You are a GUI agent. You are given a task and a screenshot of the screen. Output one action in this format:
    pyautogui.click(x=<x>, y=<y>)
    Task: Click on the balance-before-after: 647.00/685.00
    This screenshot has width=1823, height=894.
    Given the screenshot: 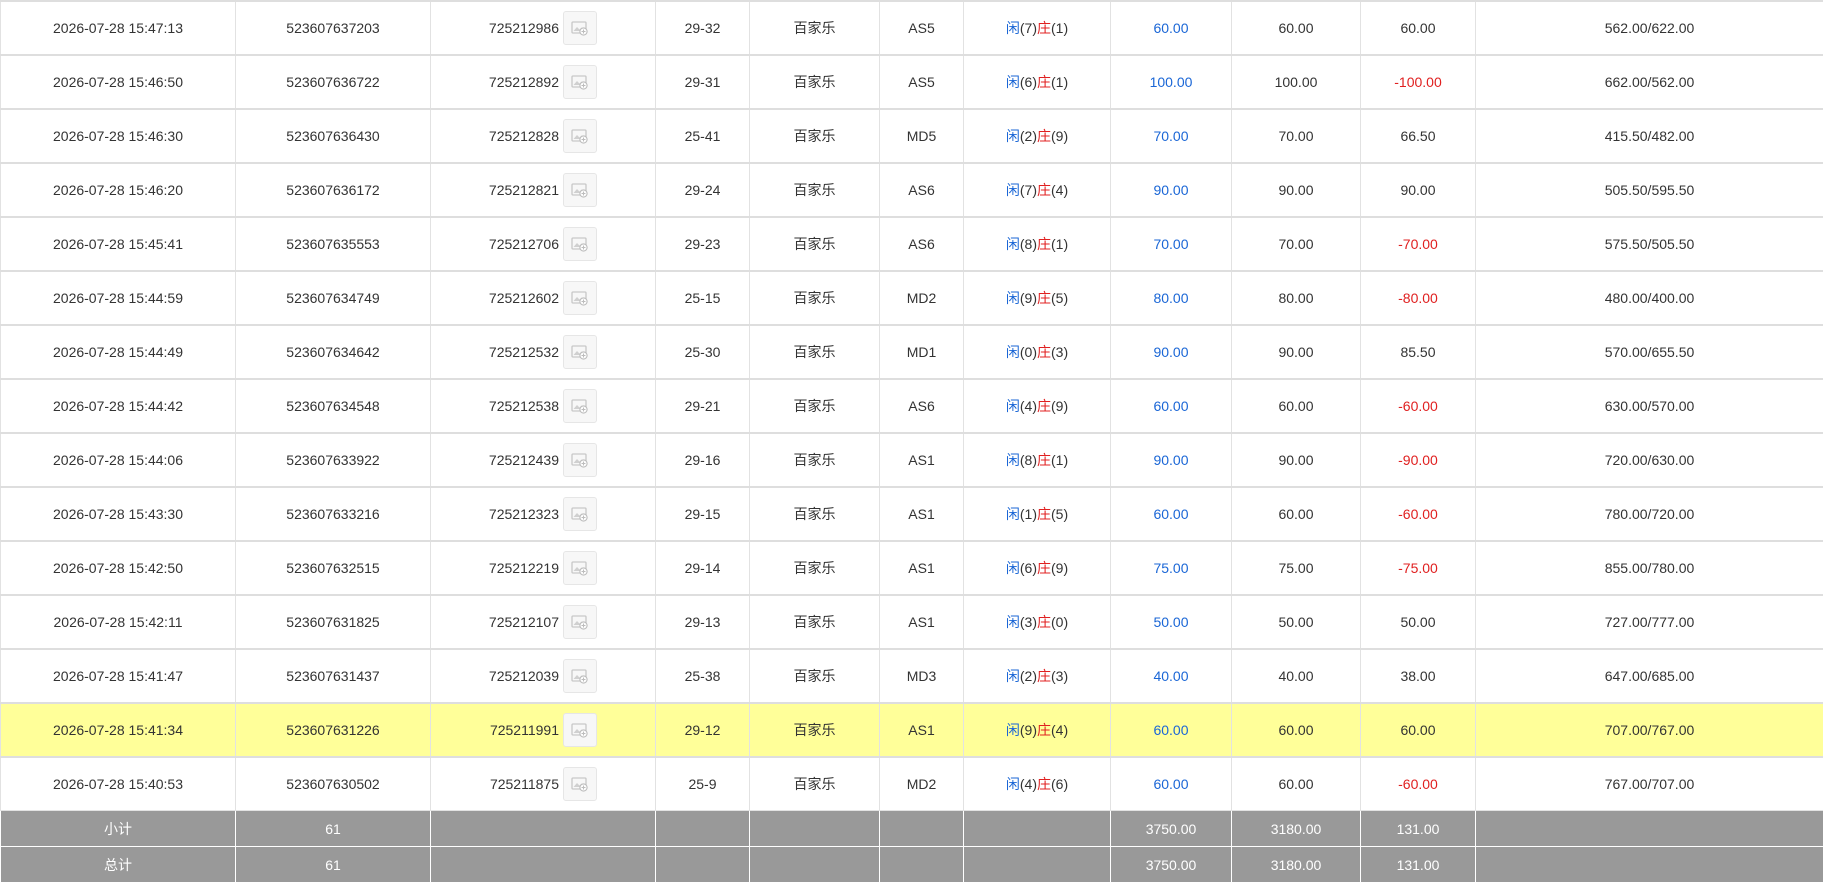 What is the action you would take?
    pyautogui.click(x=1649, y=676)
    